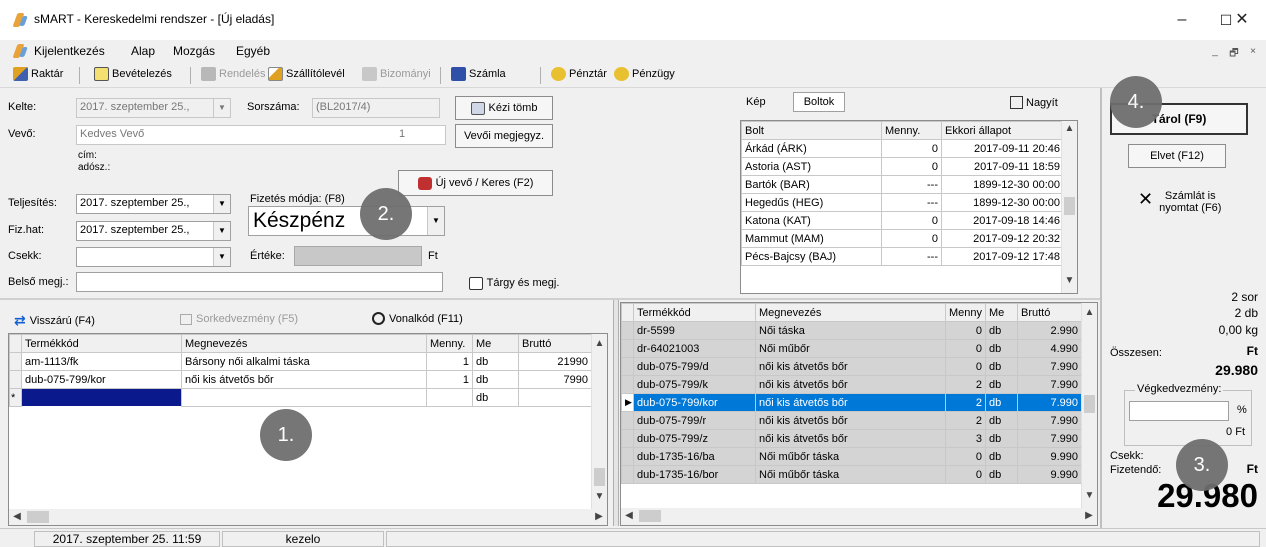  Describe the element at coordinates (133, 74) in the screenshot. I see `toolbar-bevetelezes: Bevételezés` at that location.